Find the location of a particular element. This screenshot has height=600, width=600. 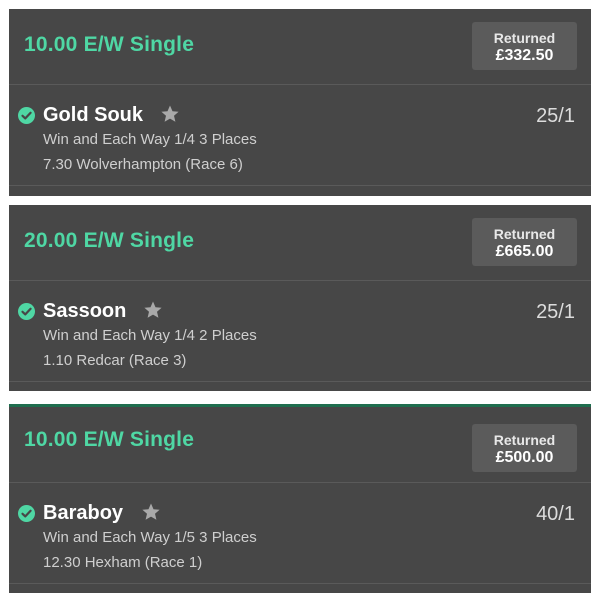

selection-name: Sassoon is located at coordinates (85, 311).